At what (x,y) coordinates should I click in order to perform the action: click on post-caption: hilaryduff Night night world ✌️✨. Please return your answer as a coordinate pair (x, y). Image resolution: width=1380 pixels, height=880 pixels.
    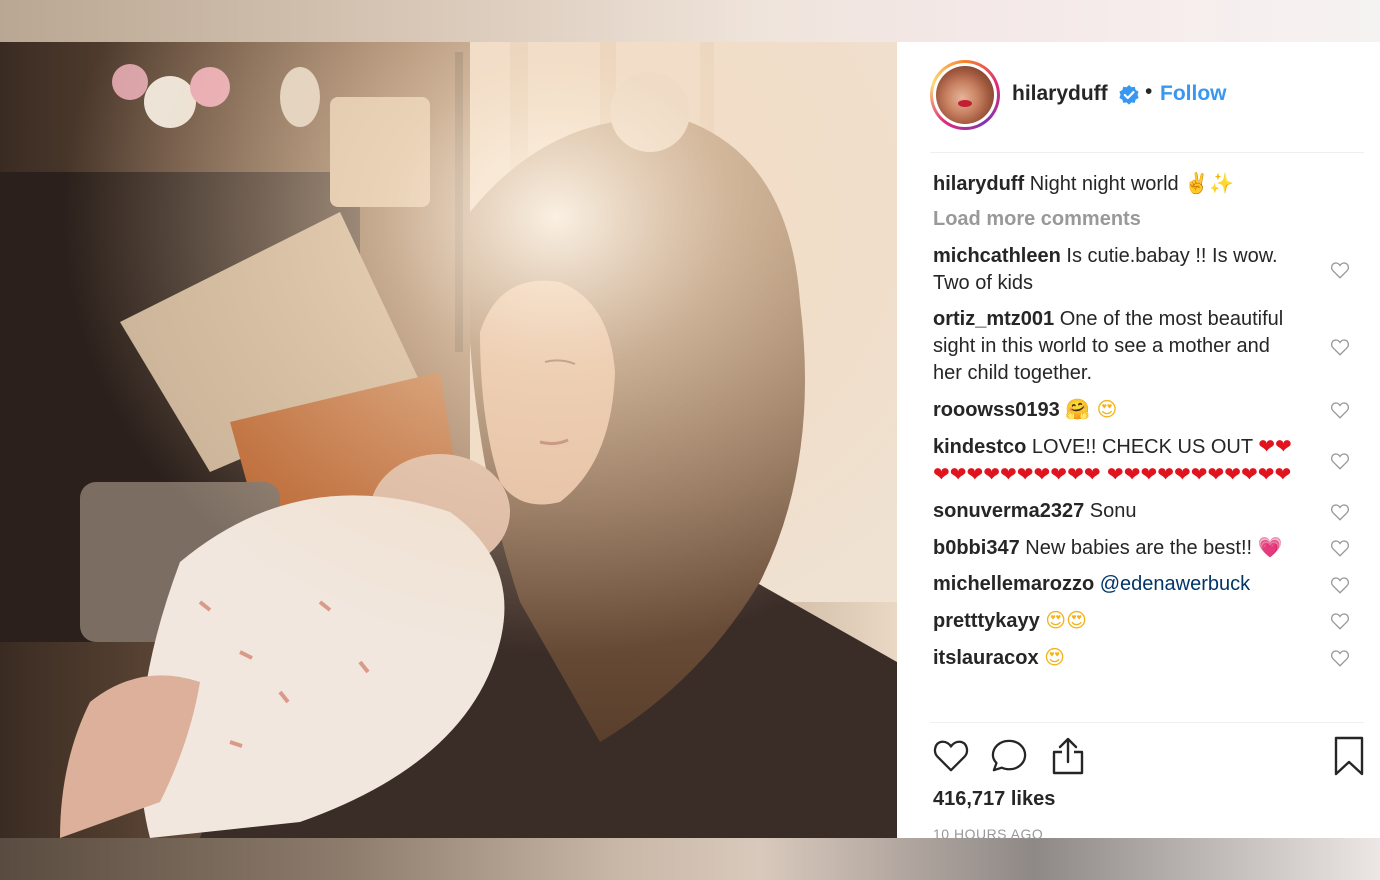
    Looking at the image, I should click on (1148, 184).